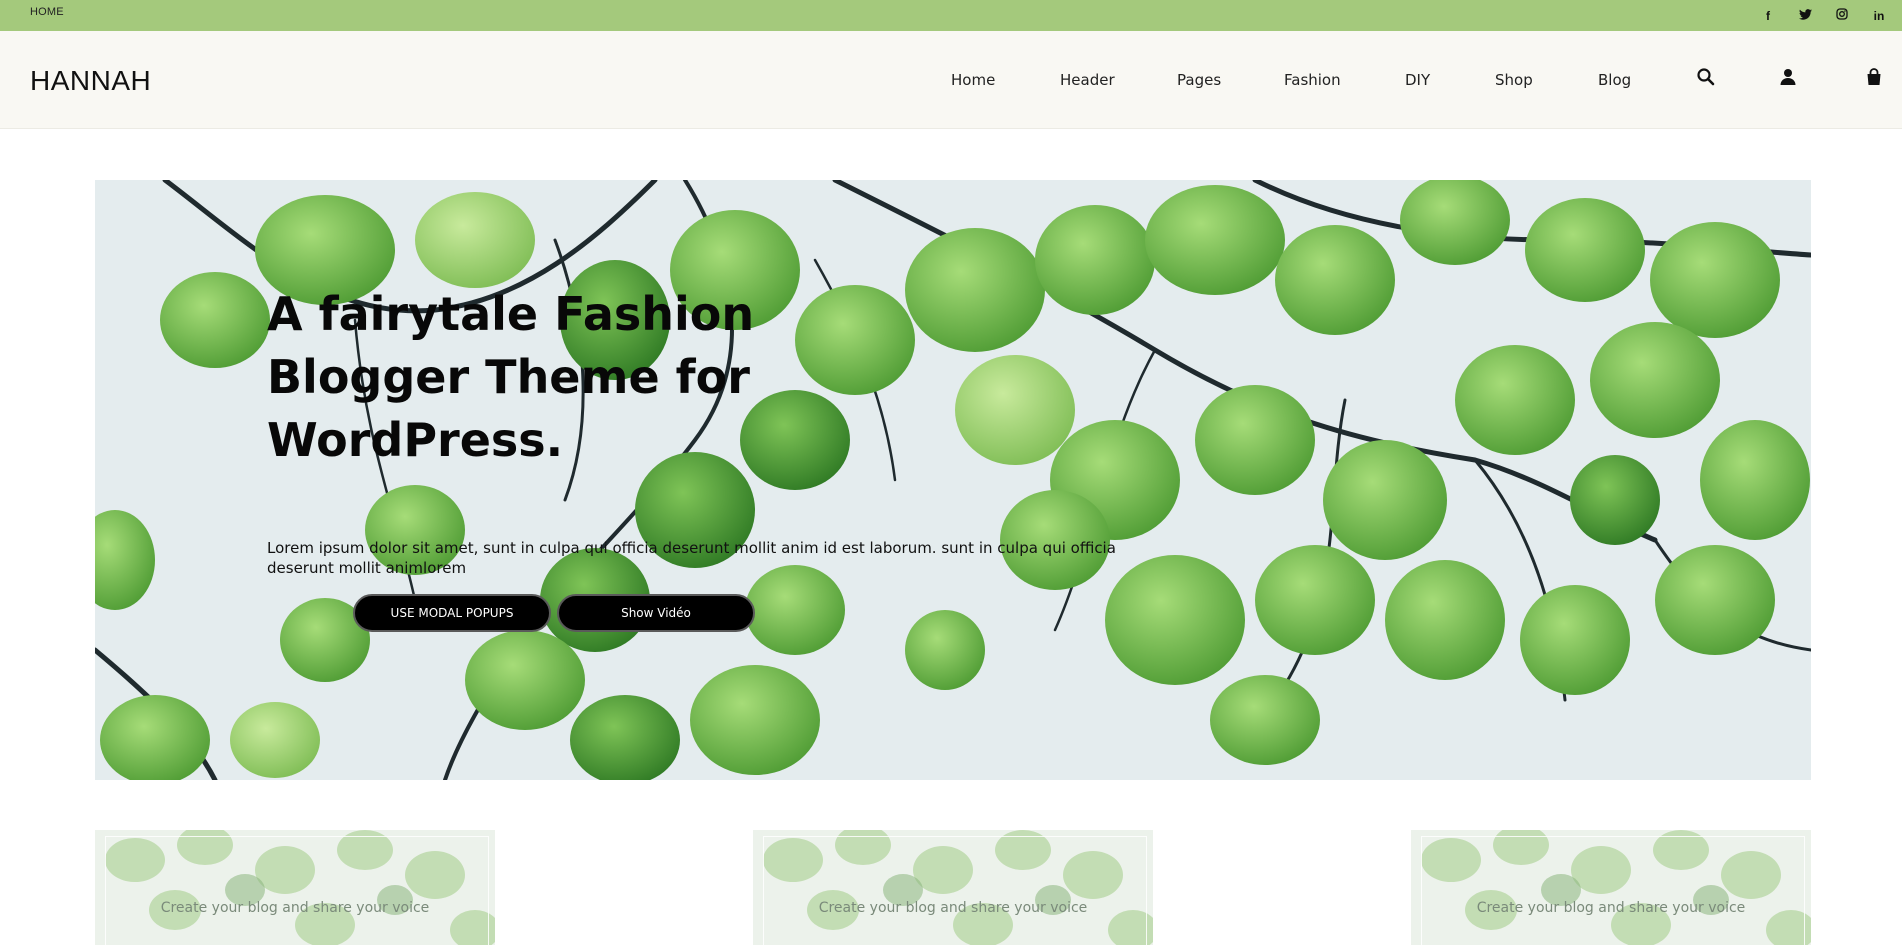  What do you see at coordinates (452, 613) in the screenshot?
I see `modal-popups-button: USE MODAL POPUPS` at bounding box center [452, 613].